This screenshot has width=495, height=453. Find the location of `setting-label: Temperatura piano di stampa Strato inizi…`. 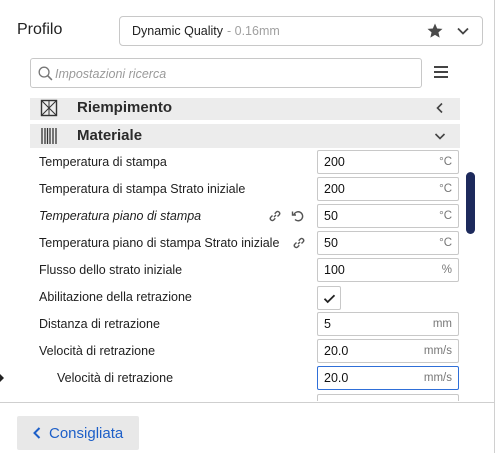

setting-label: Temperatura piano di stampa Strato inizi… is located at coordinates (159, 243).